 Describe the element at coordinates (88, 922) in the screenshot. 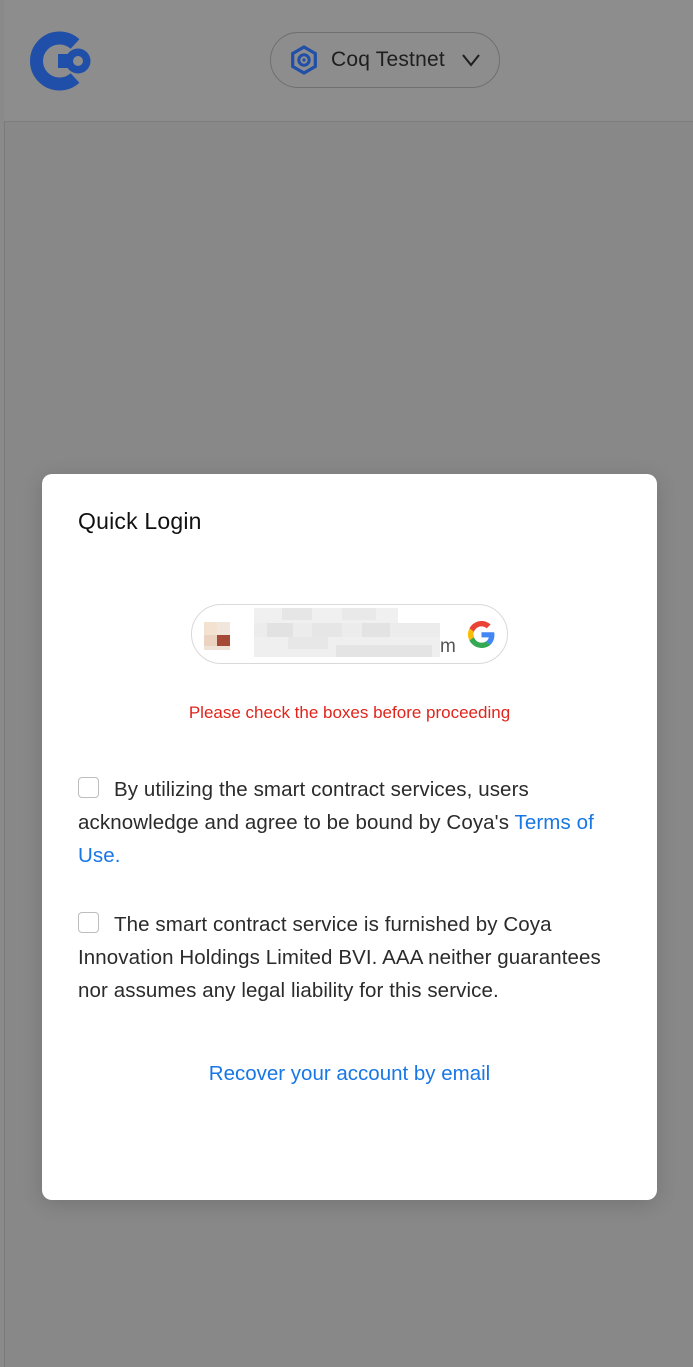

I see `liability-checkbox` at that location.